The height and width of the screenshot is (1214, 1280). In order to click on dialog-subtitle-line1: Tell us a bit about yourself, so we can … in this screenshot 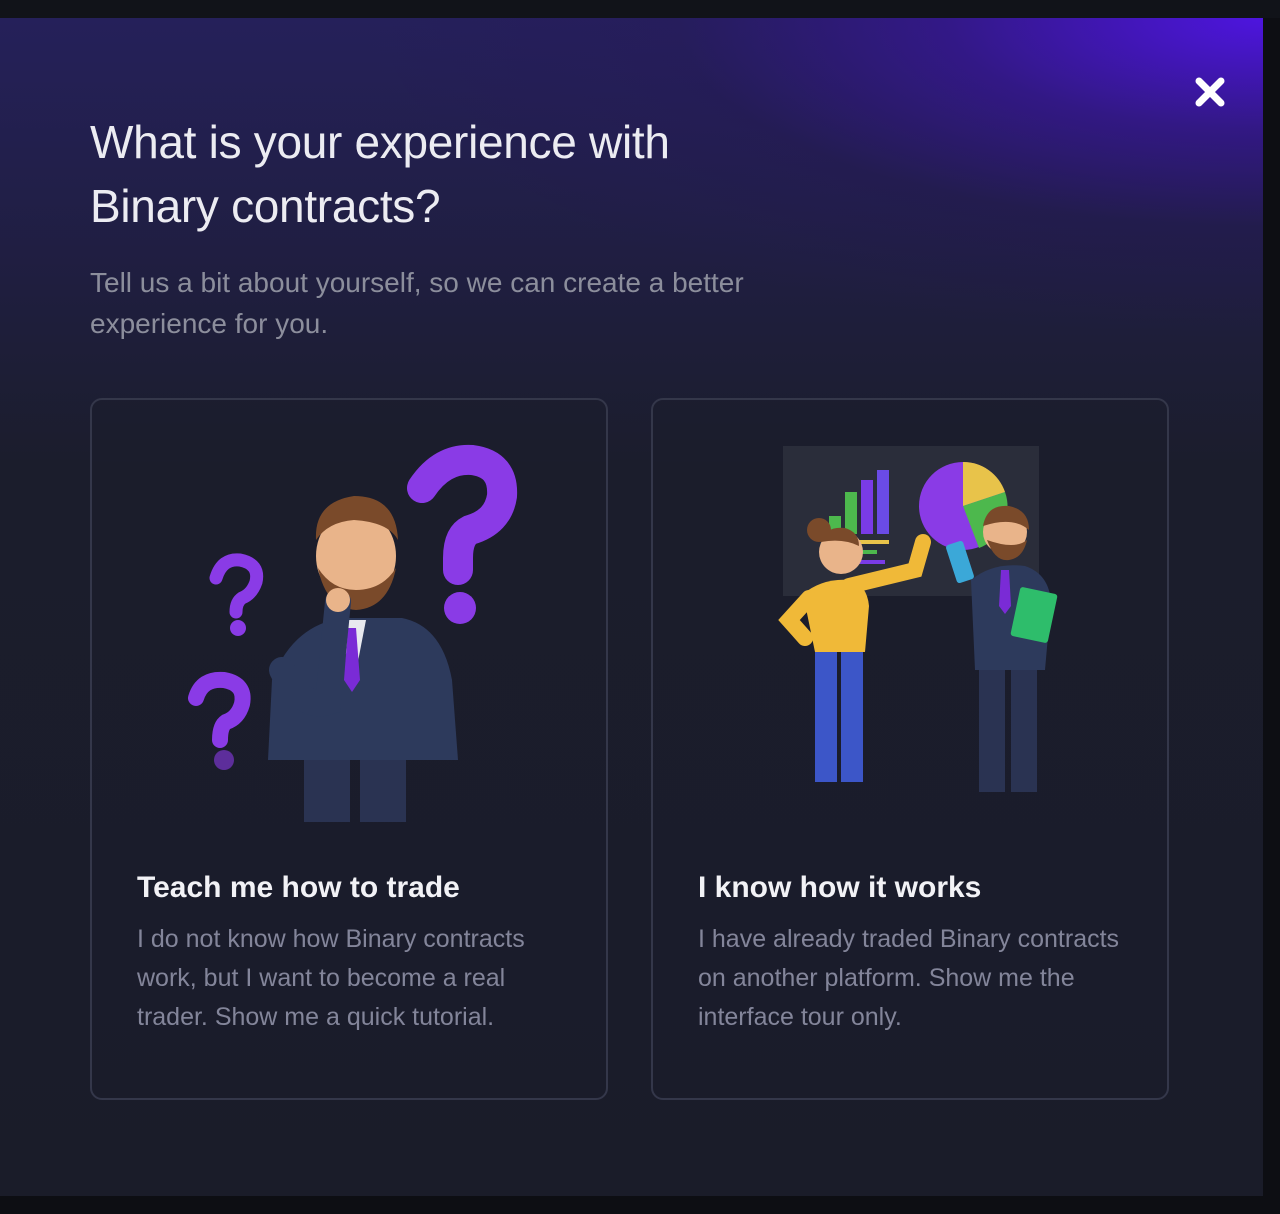, I will do `click(417, 282)`.